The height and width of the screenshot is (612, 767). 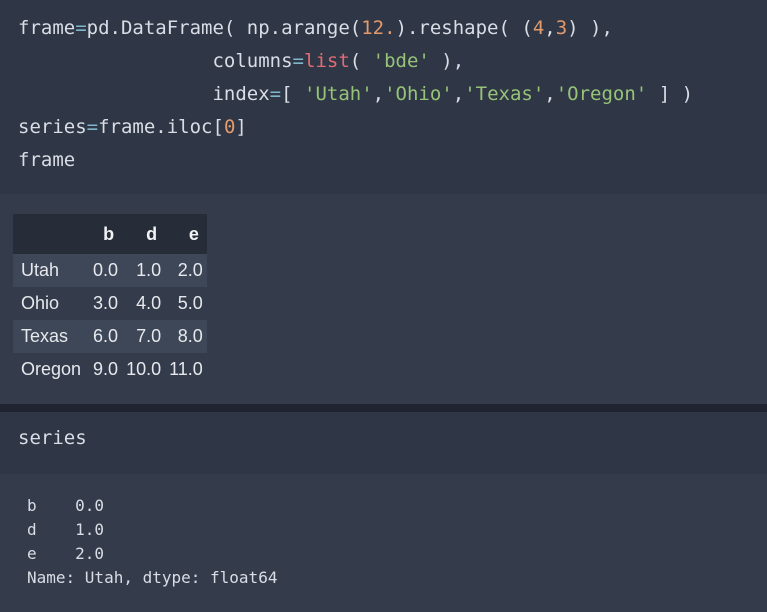 What do you see at coordinates (149, 336) in the screenshot?
I see `table-cell: 7.0` at bounding box center [149, 336].